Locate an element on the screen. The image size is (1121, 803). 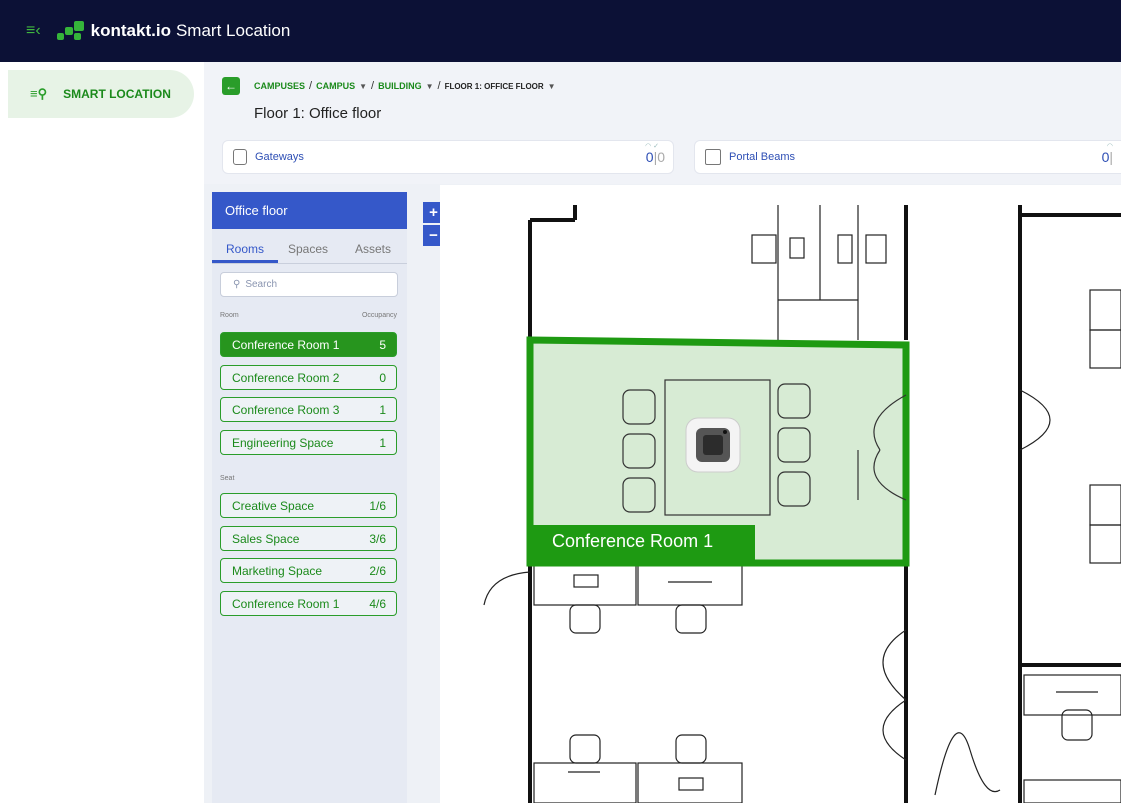
room-name: Conference Room 2 is located at coordinates (286, 377).